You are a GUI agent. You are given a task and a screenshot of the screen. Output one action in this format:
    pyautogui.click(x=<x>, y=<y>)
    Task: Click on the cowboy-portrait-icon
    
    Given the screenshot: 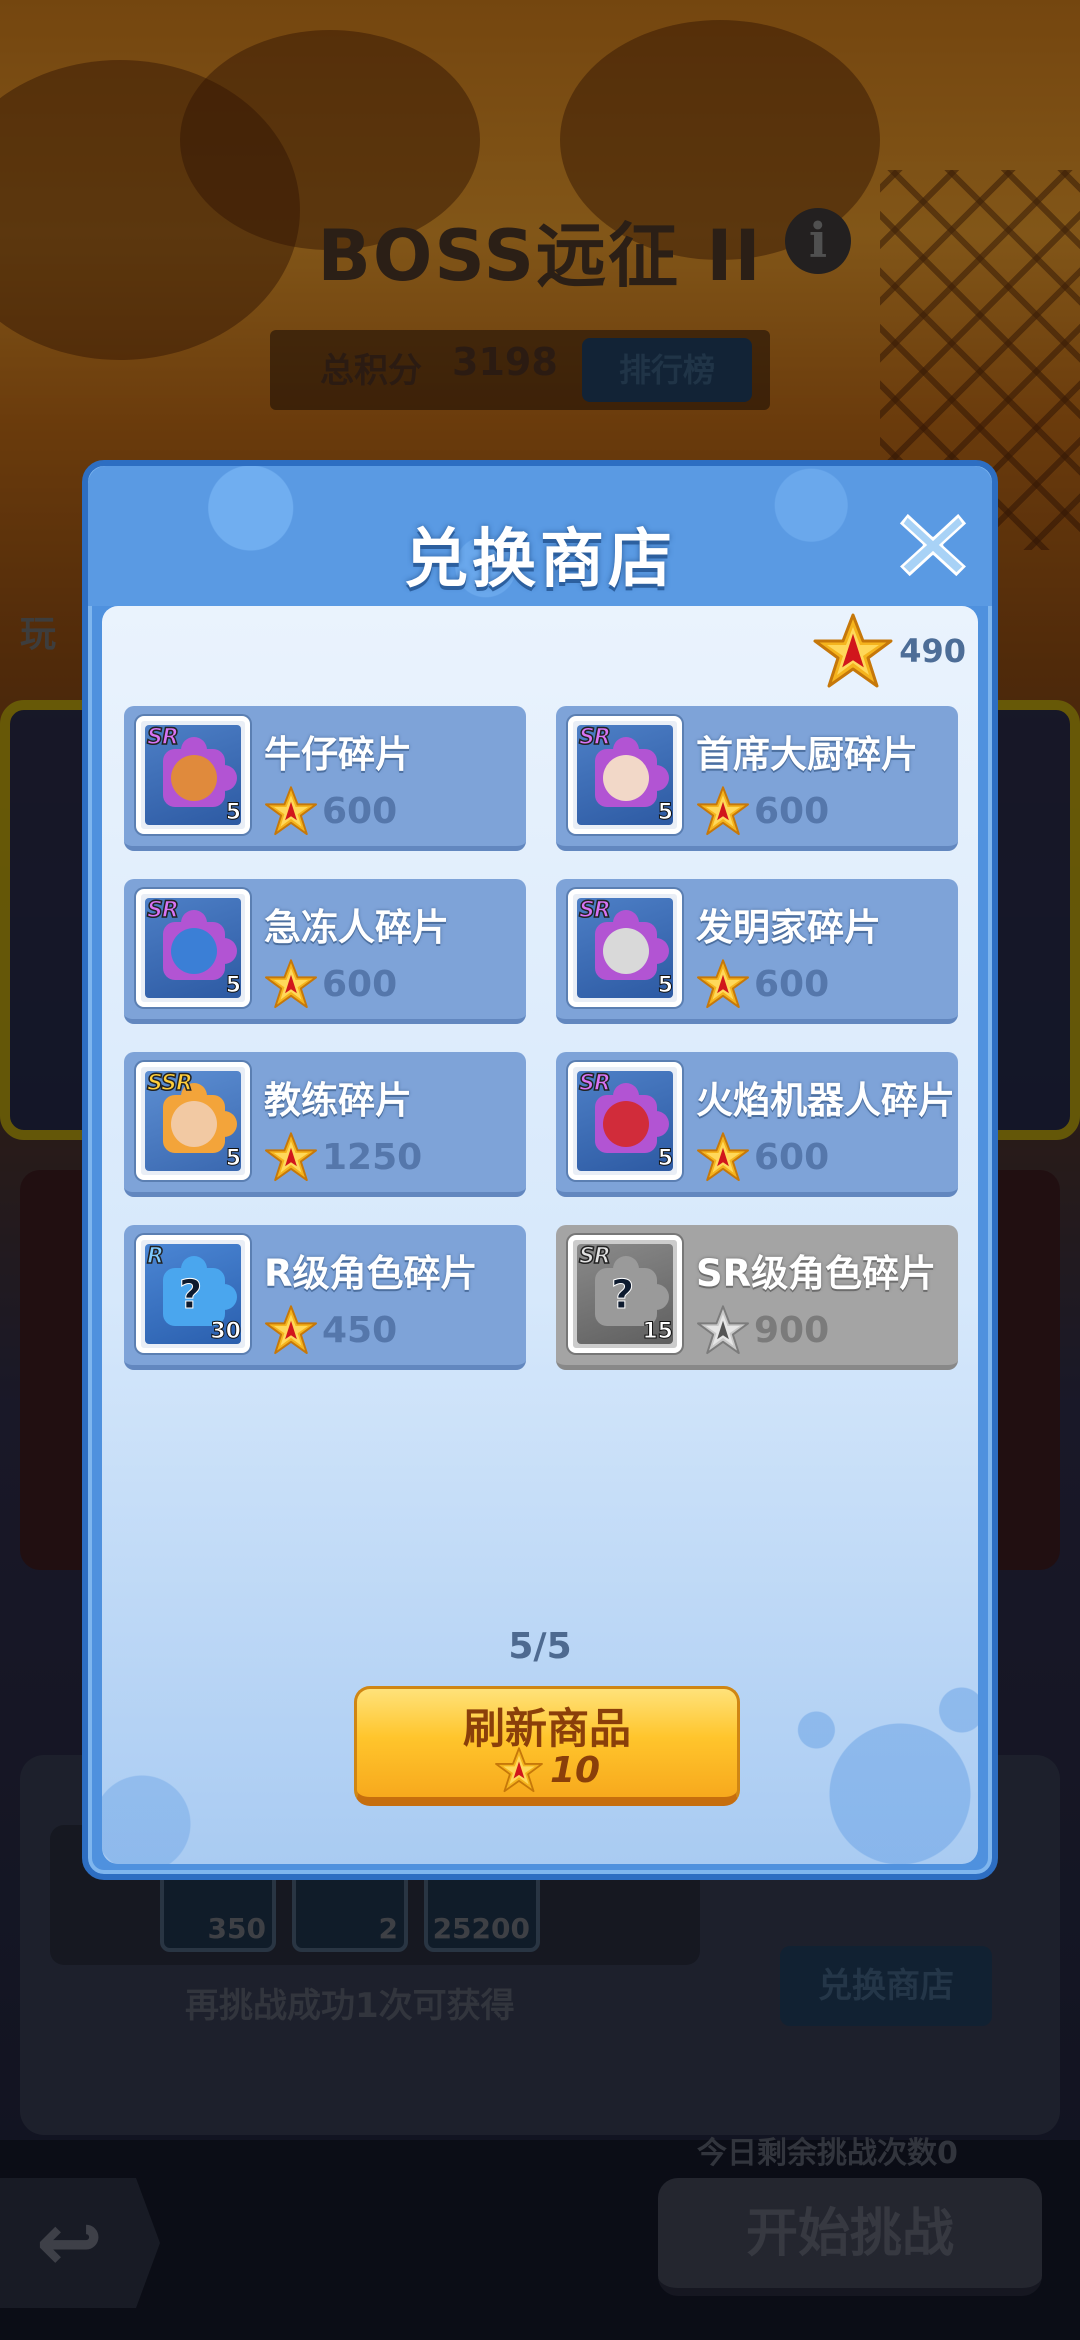 What is the action you would take?
    pyautogui.click(x=194, y=778)
    